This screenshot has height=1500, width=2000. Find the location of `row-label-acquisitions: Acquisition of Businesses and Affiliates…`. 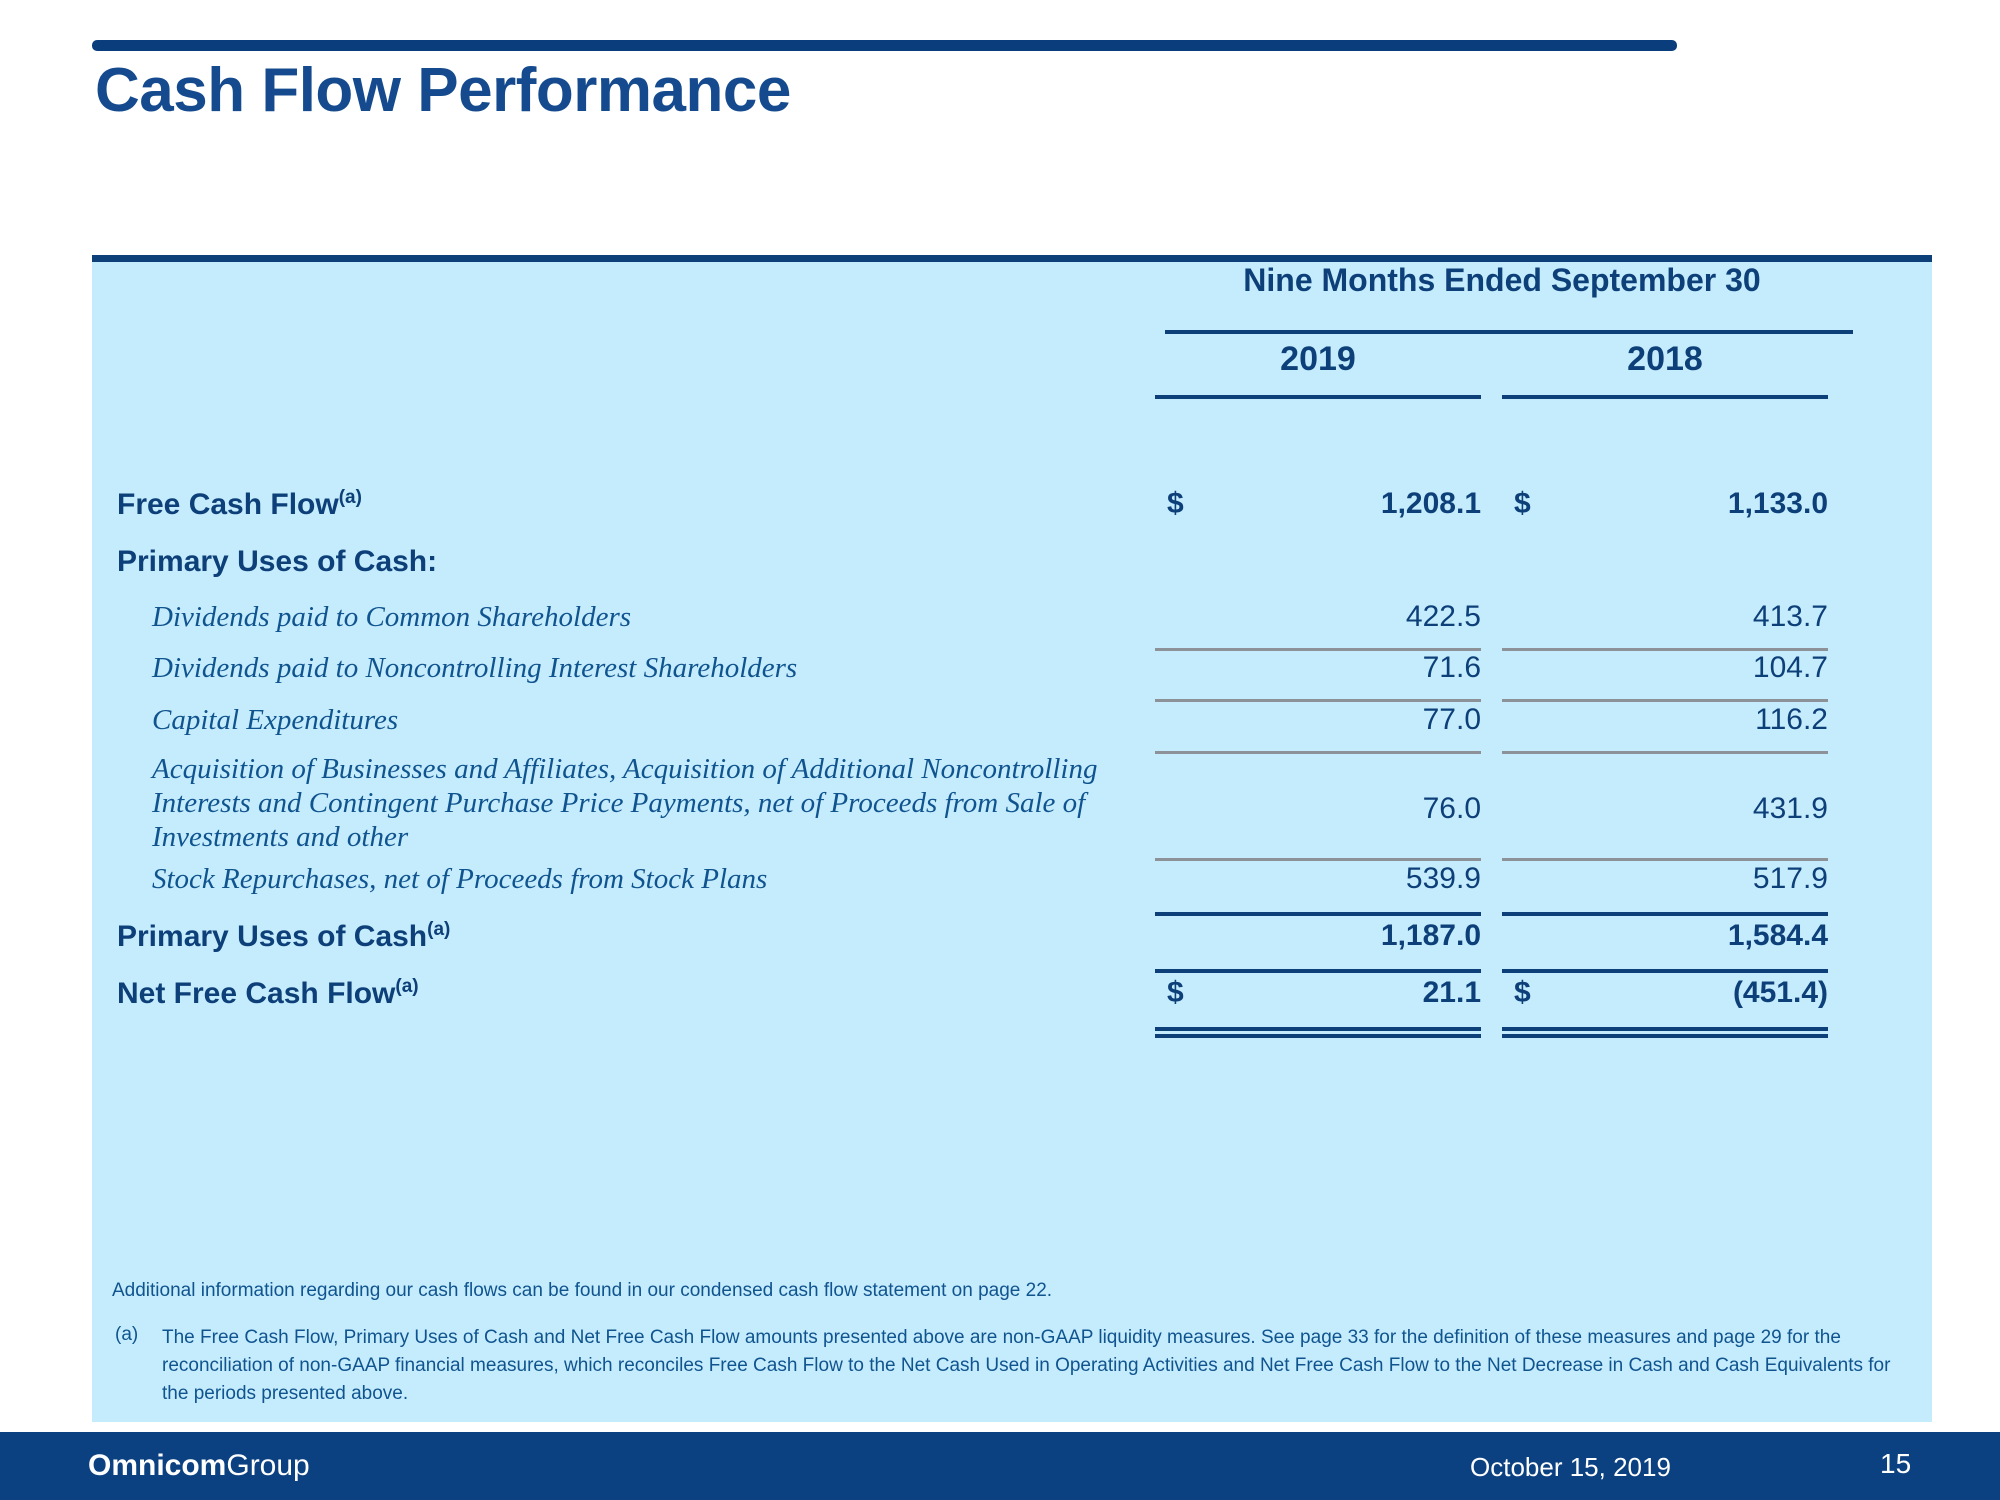

row-label-acquisitions: Acquisition of Businesses and Affiliates… is located at coordinates (625, 803).